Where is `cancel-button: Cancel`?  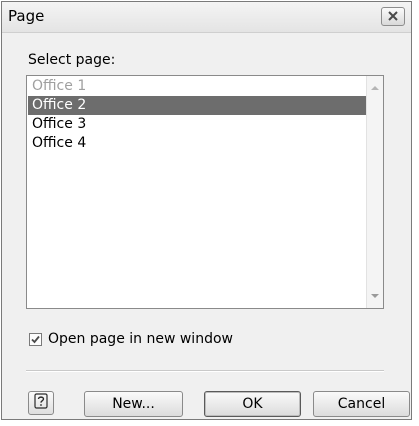
cancel-button: Cancel is located at coordinates (361, 404).